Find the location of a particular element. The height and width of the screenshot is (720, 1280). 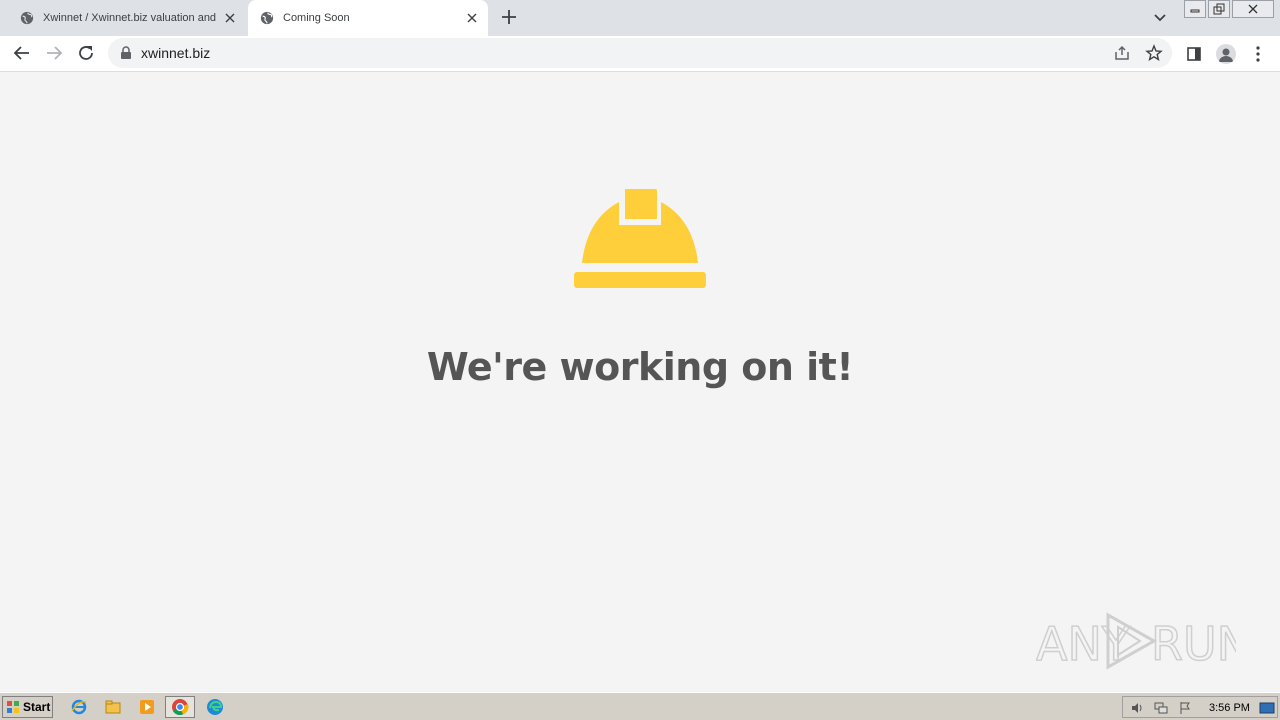

minimize-button is located at coordinates (1195, 9).